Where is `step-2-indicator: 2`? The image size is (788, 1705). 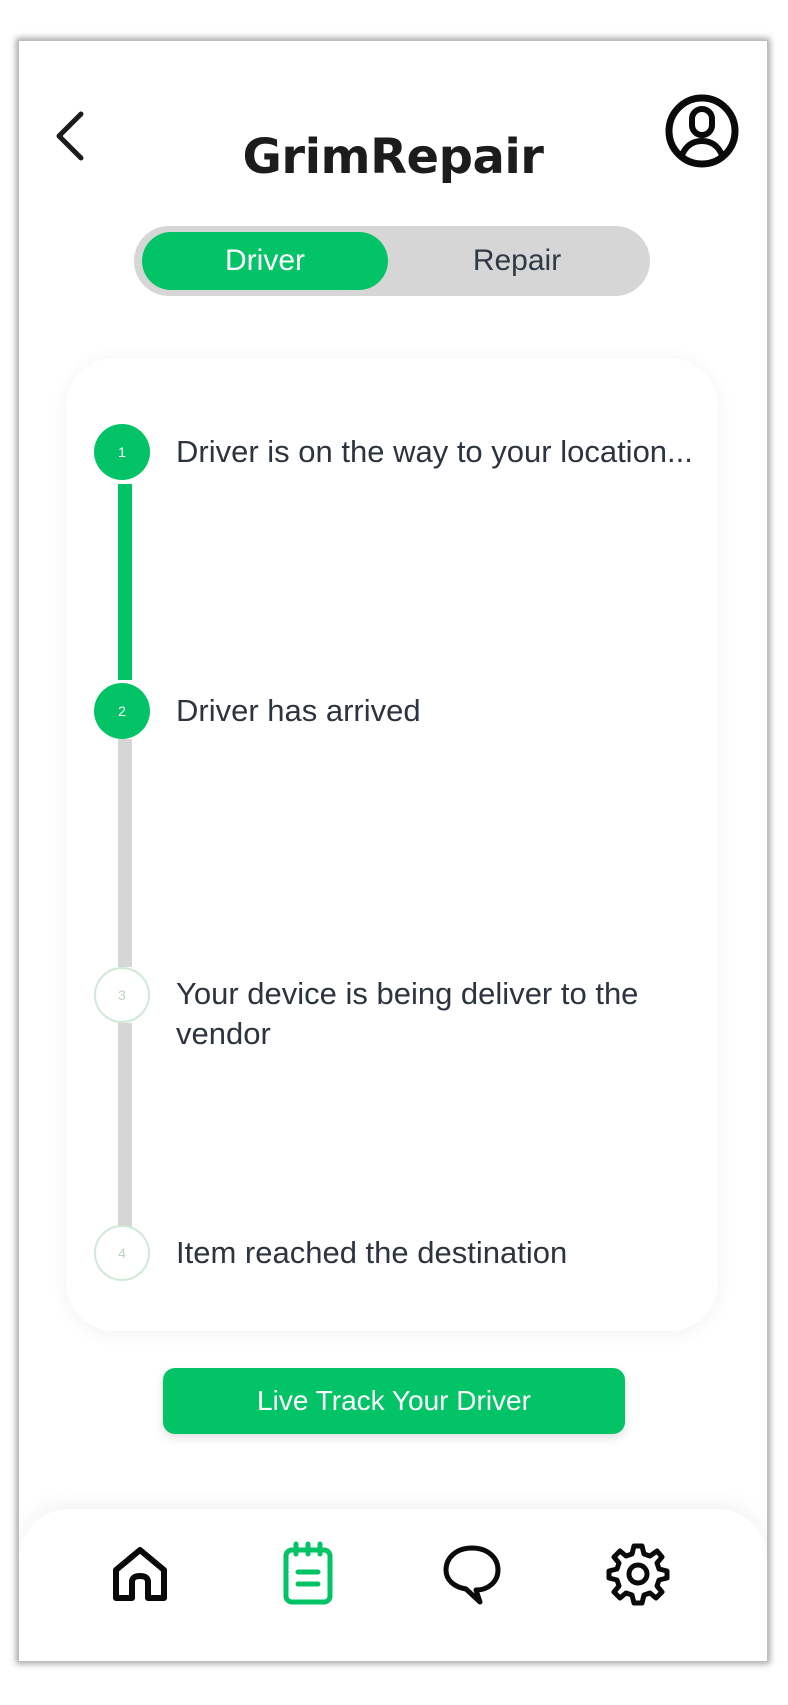
step-2-indicator: 2 is located at coordinates (122, 711).